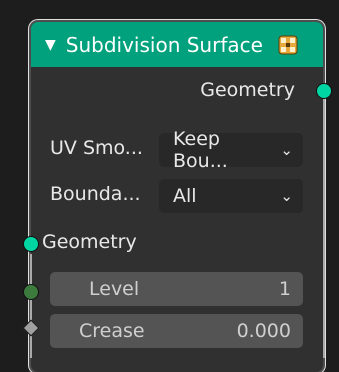 This screenshot has width=339, height=372. I want to click on level-value: 1, so click(284, 289).